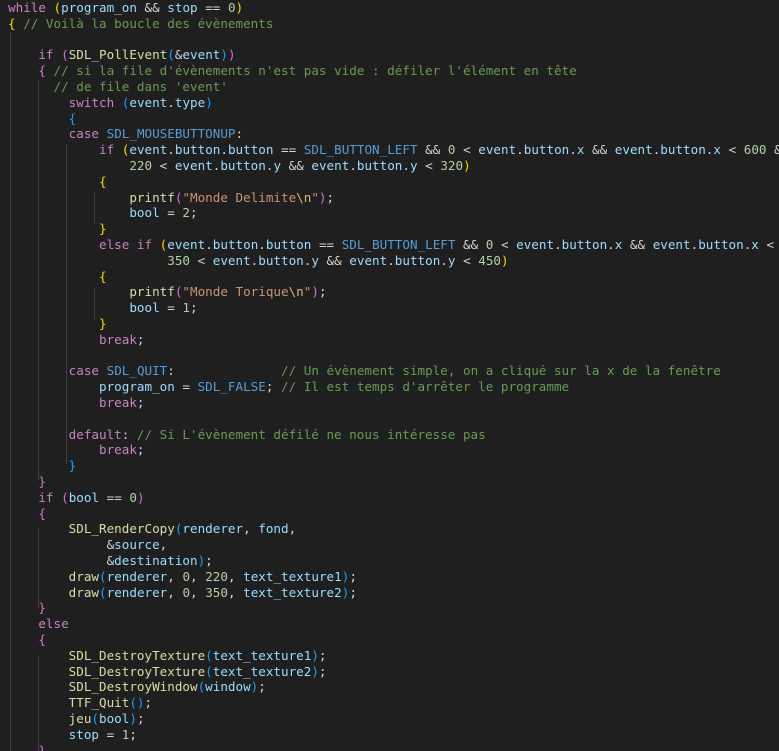  I want to click on code-line: draw(renderer, 0, 350, text_texture2);, so click(182, 593).